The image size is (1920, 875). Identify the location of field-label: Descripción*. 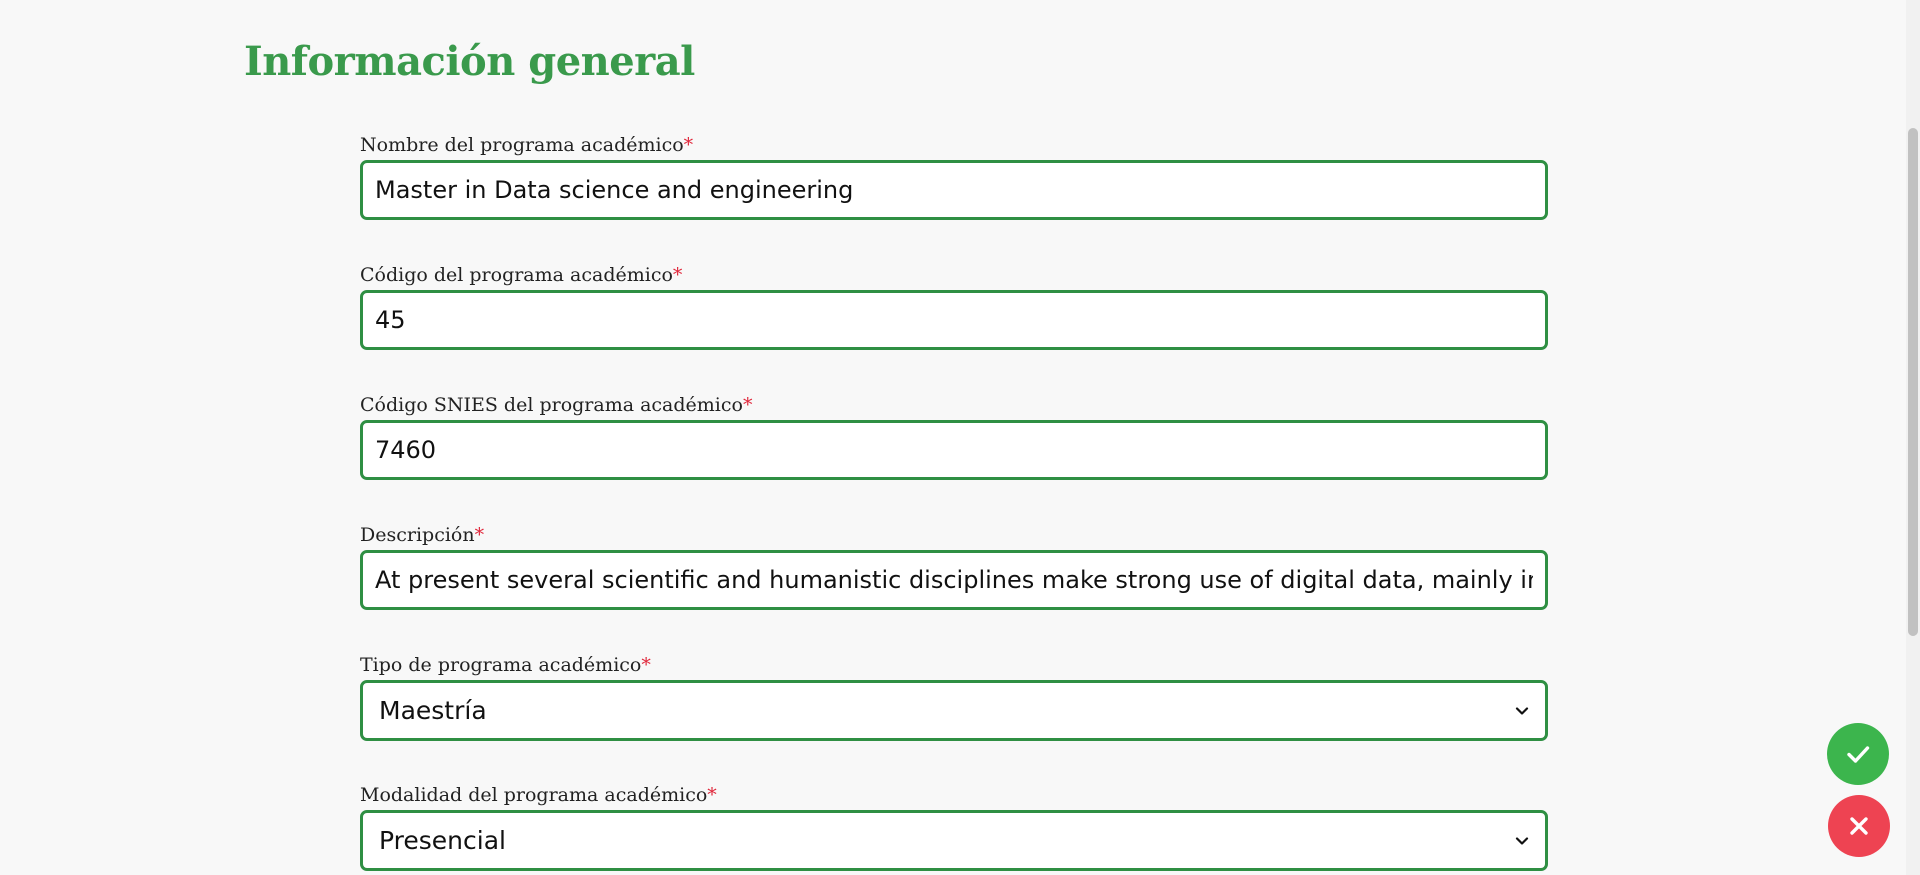
(422, 535).